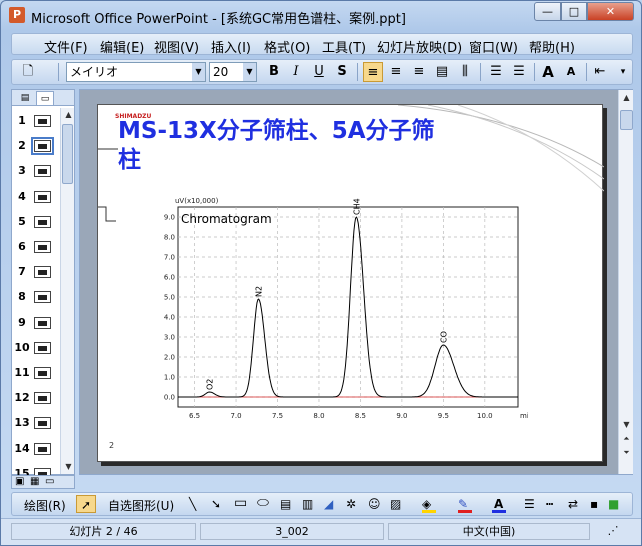 This screenshot has height=546, width=642. Describe the element at coordinates (283, 146) in the screenshot. I see `slide-title: MS-13X分子筛柱、5A分子筛柱` at that location.